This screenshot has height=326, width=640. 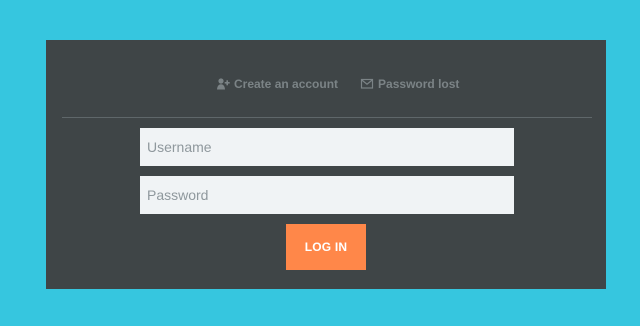 What do you see at coordinates (327, 147) in the screenshot?
I see `username-input` at bounding box center [327, 147].